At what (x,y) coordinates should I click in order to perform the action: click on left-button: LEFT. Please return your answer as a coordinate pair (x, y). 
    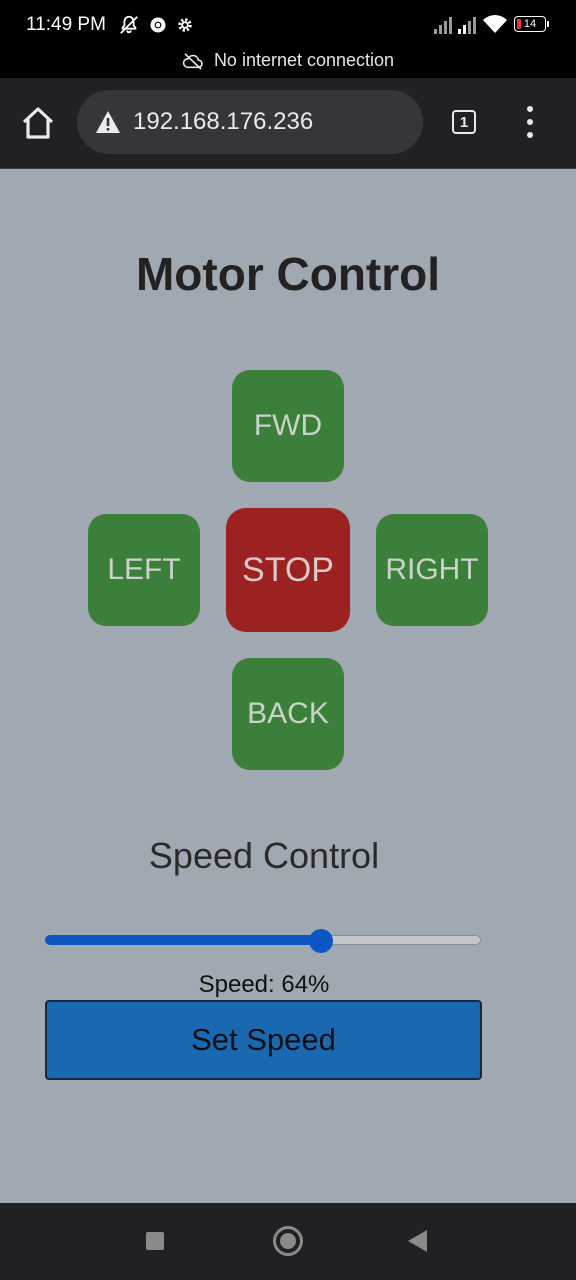
    Looking at the image, I should click on (144, 570).